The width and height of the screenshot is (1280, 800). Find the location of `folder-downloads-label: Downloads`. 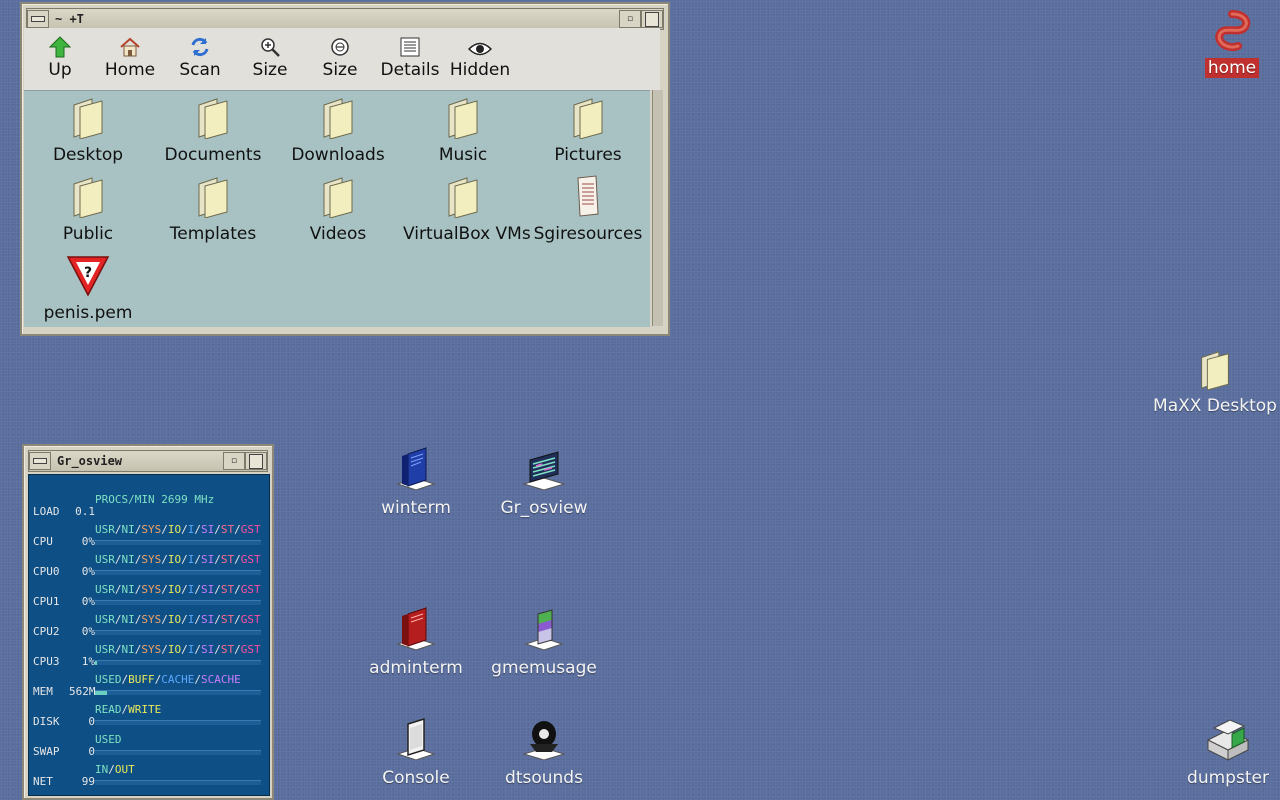

folder-downloads-label: Downloads is located at coordinates (338, 155).